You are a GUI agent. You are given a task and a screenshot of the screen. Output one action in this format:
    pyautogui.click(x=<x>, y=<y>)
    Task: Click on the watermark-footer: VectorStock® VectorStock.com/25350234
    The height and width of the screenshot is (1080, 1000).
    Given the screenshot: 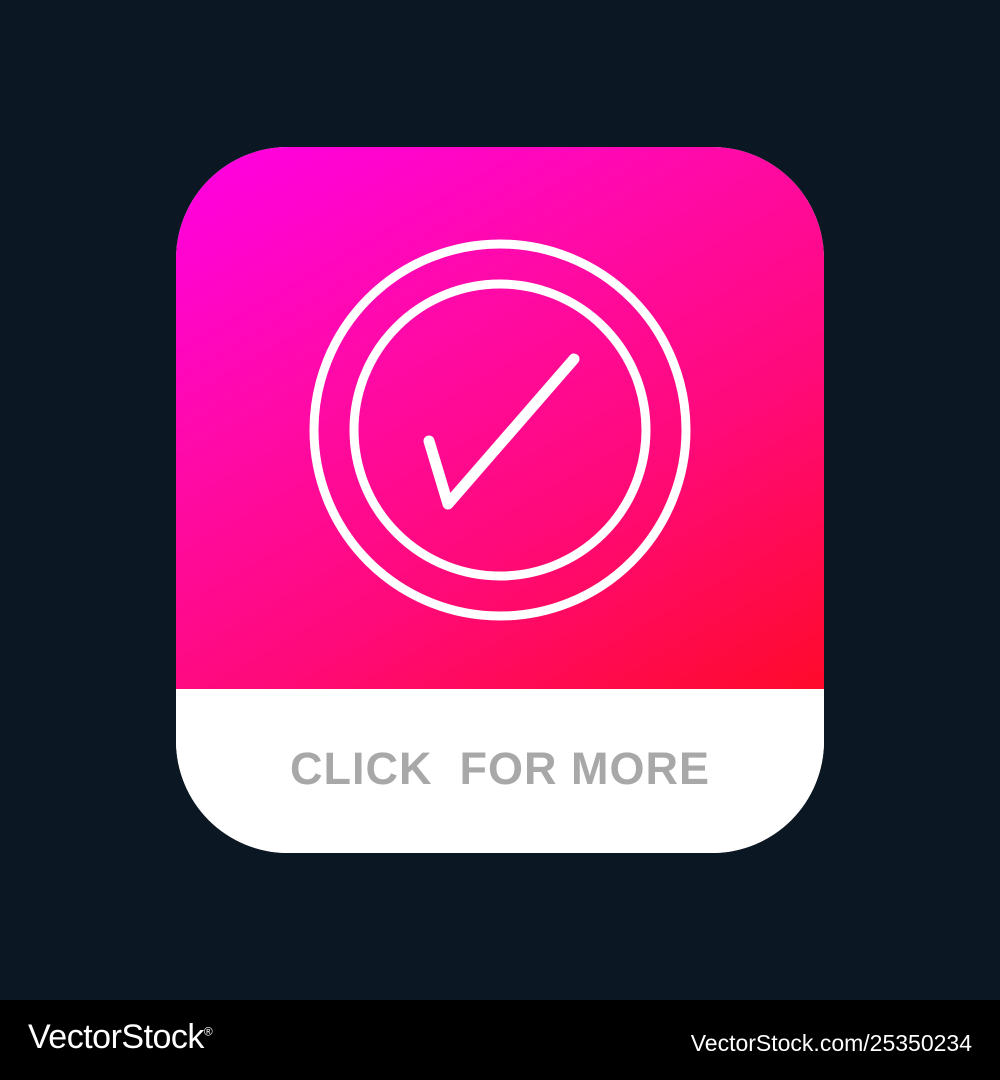 What is the action you would take?
    pyautogui.click(x=500, y=1040)
    